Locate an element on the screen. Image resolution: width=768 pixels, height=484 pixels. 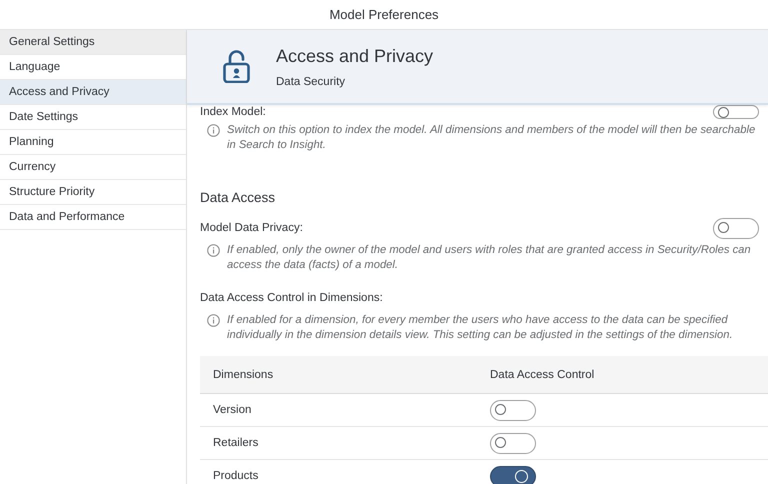
sidebar-item: Currency is located at coordinates (93, 167).